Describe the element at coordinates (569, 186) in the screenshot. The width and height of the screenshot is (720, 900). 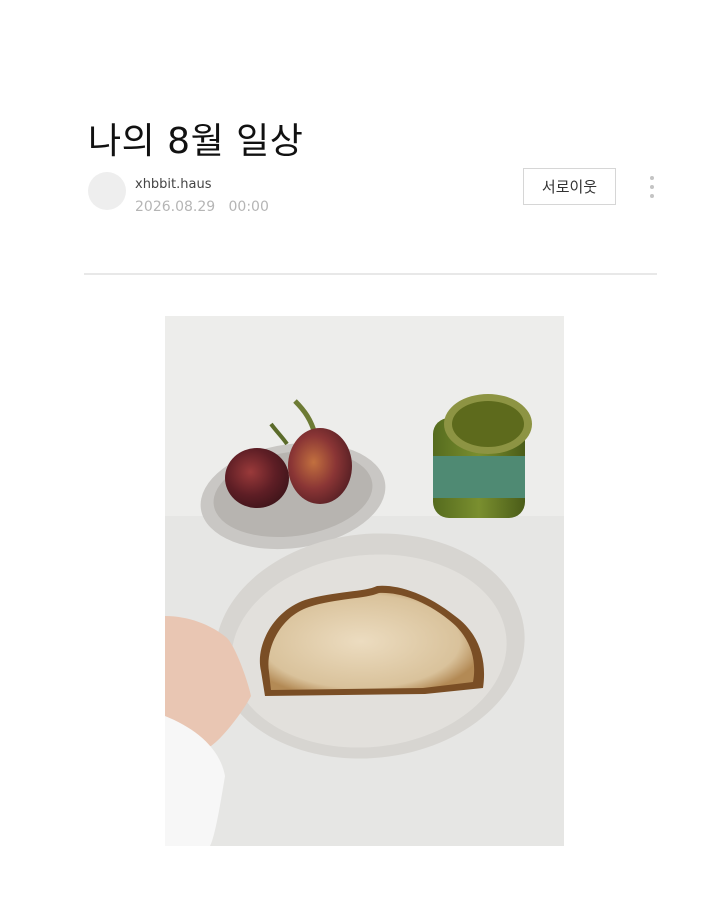
I see `neighbor-button: 서로이웃` at that location.